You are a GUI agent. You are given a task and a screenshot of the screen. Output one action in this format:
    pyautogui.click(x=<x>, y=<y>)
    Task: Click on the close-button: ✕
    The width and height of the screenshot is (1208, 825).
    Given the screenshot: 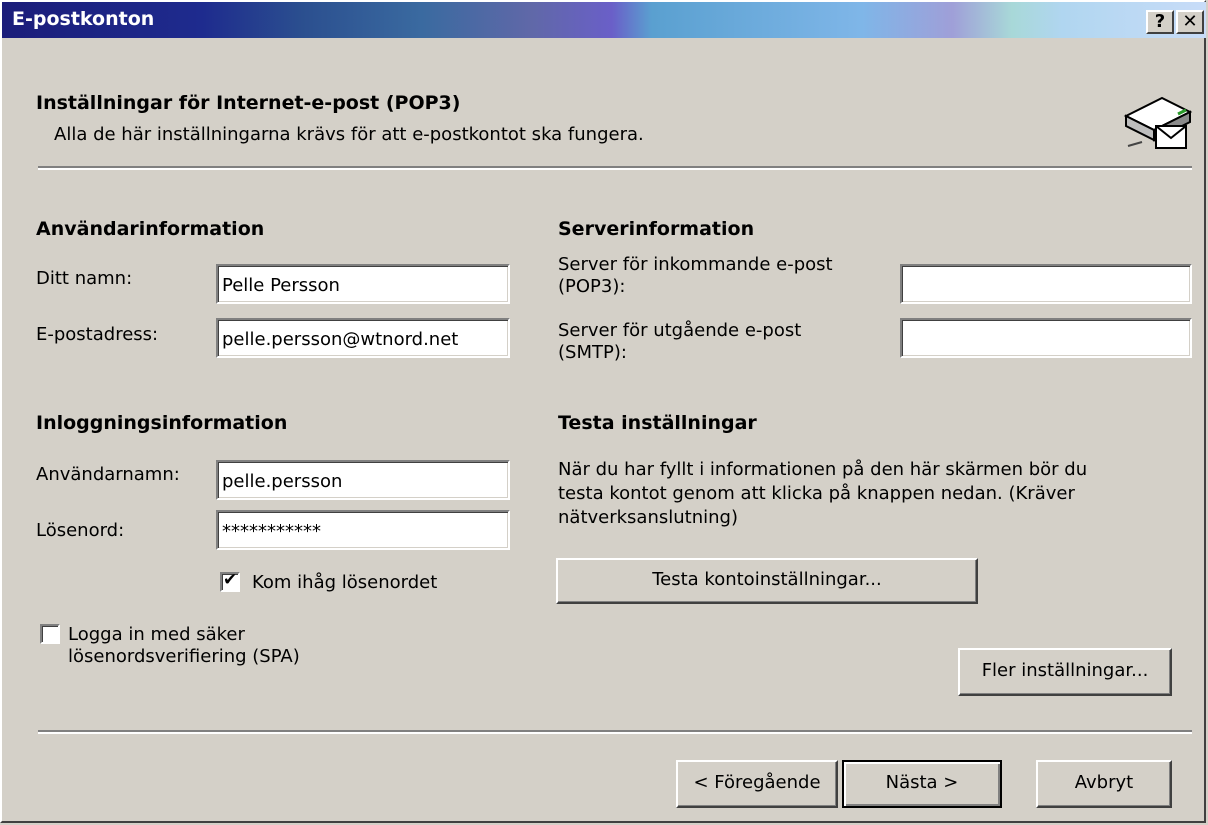 What is the action you would take?
    pyautogui.click(x=1190, y=22)
    